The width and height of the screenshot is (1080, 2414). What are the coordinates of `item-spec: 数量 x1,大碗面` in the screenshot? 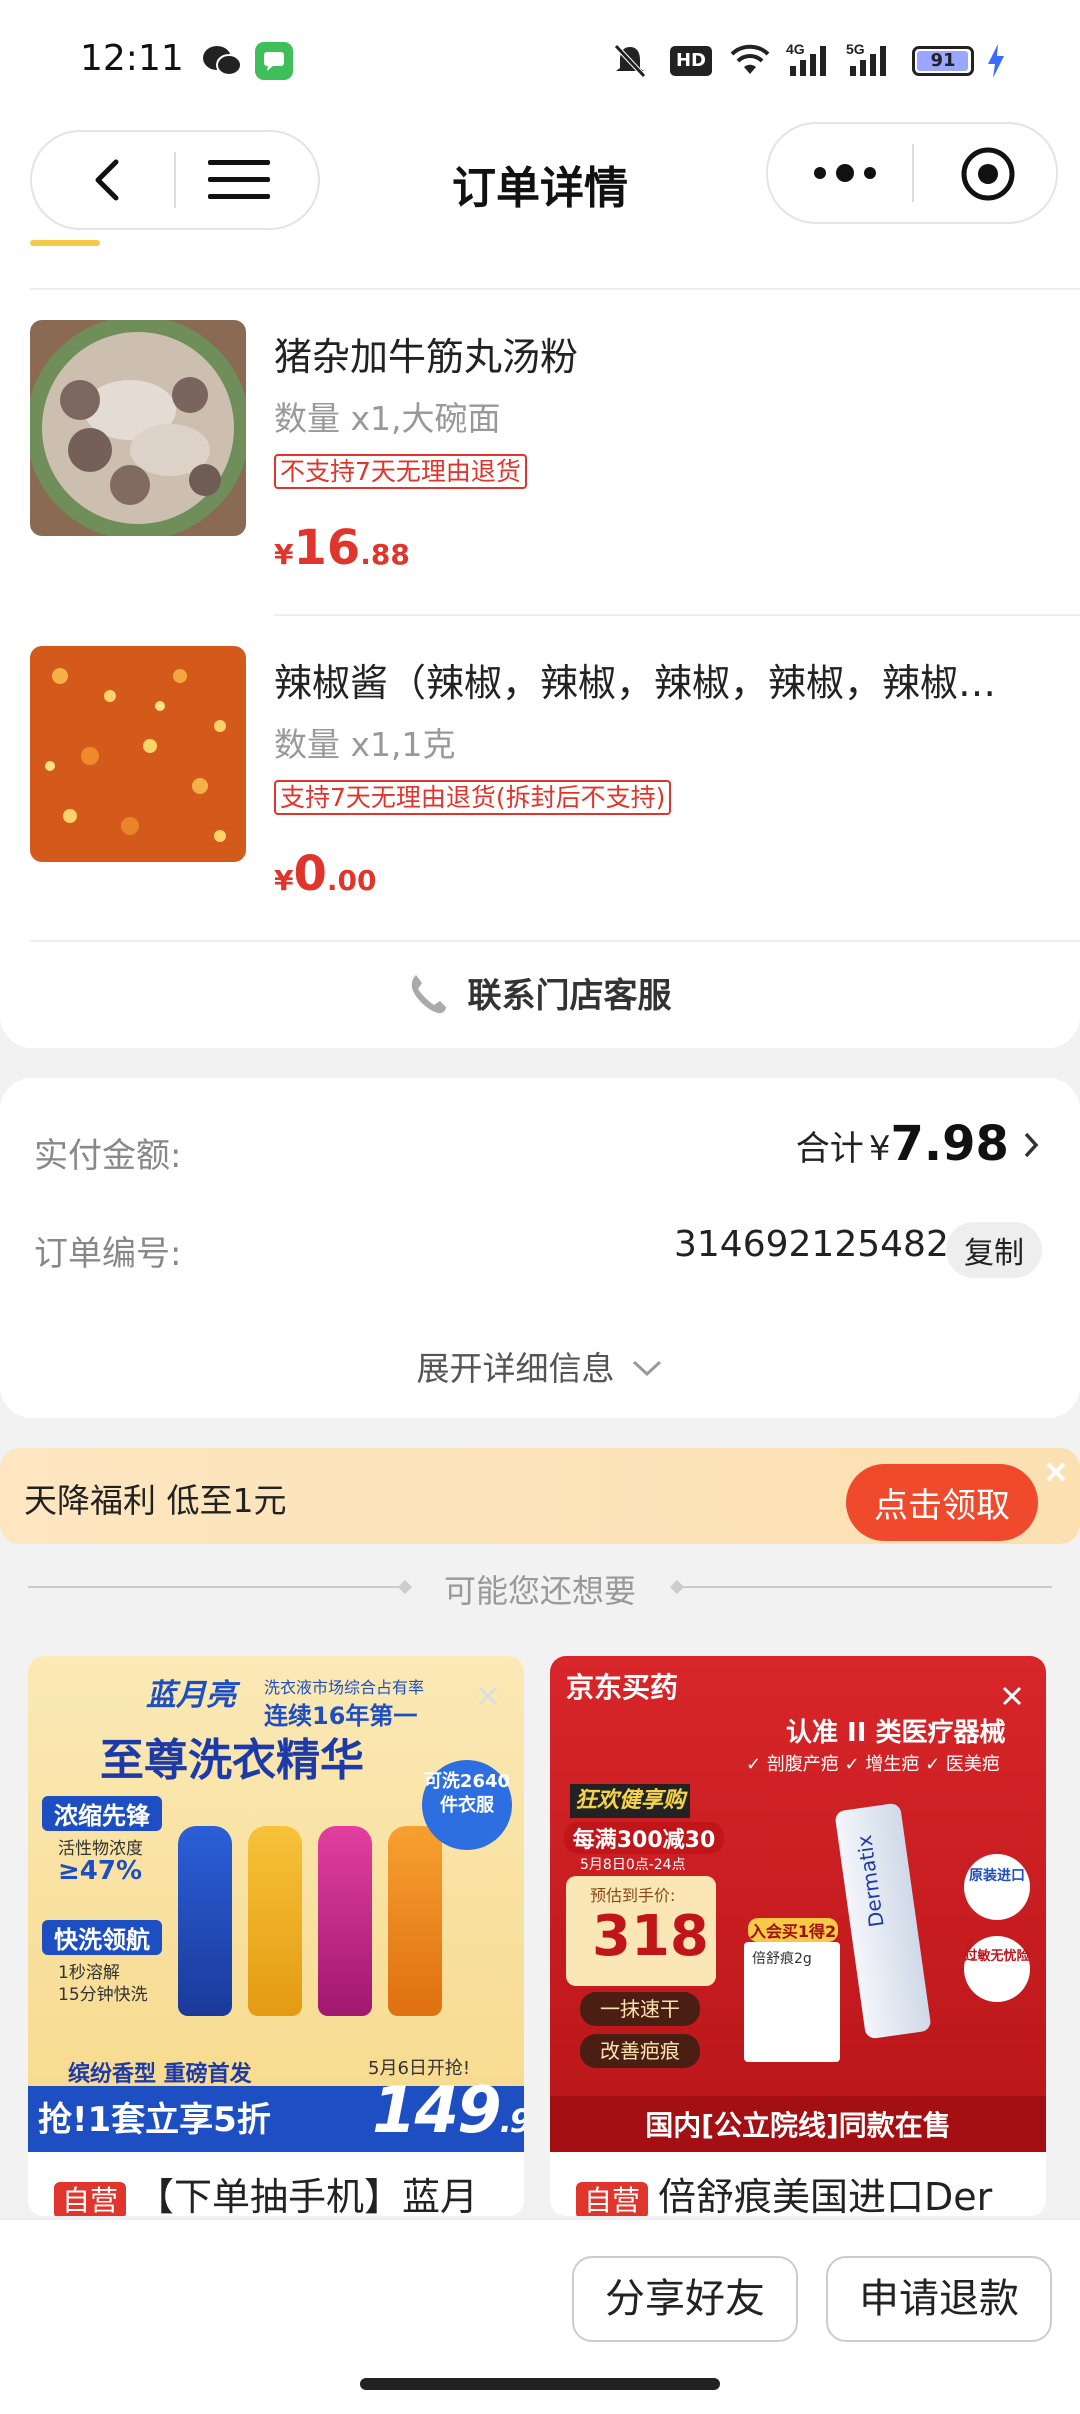 It's located at (387, 418).